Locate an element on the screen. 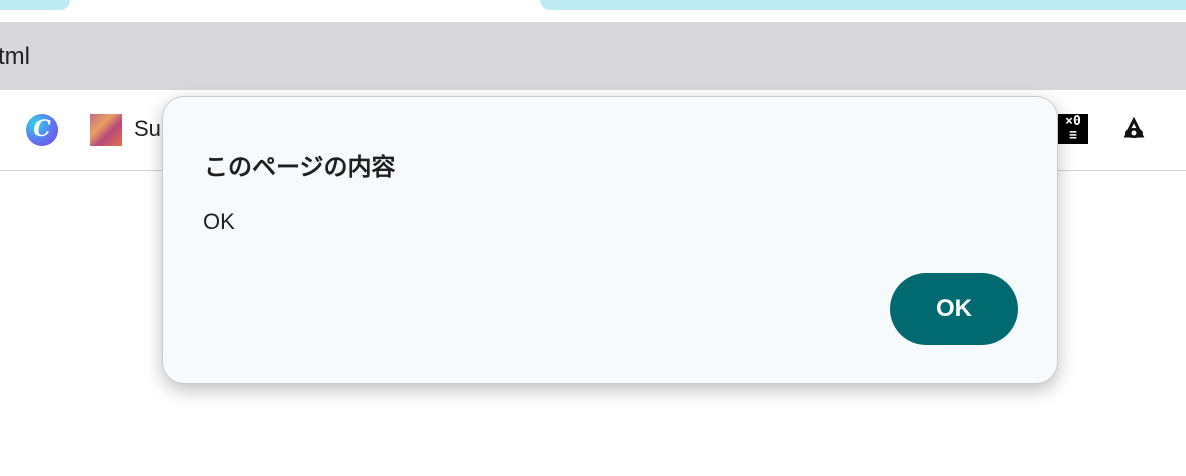  ok-button: OK is located at coordinates (954, 309).